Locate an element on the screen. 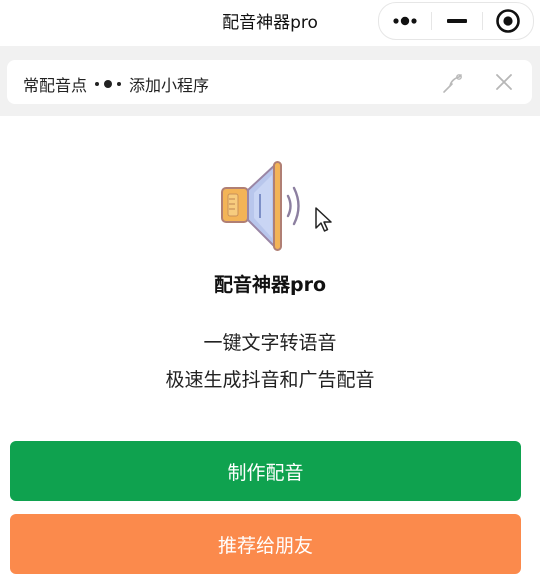 This screenshot has width=540, height=577. close-icon is located at coordinates (504, 82).